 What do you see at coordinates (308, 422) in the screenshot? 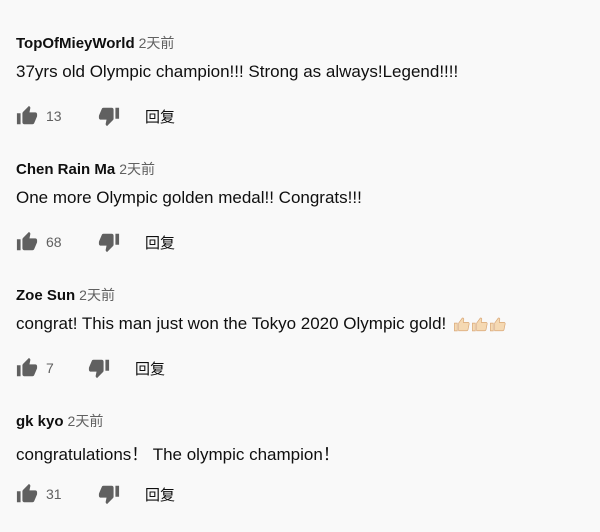
I see `comment-header: gk kyo 2天前` at bounding box center [308, 422].